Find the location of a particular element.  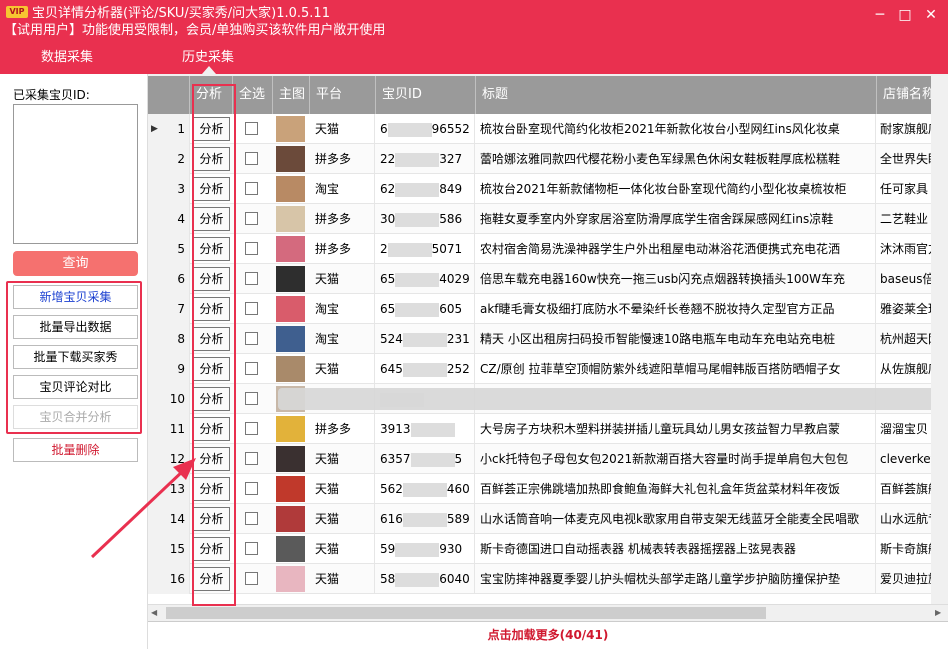

annotation-arrow is located at coordinates (143, 508).